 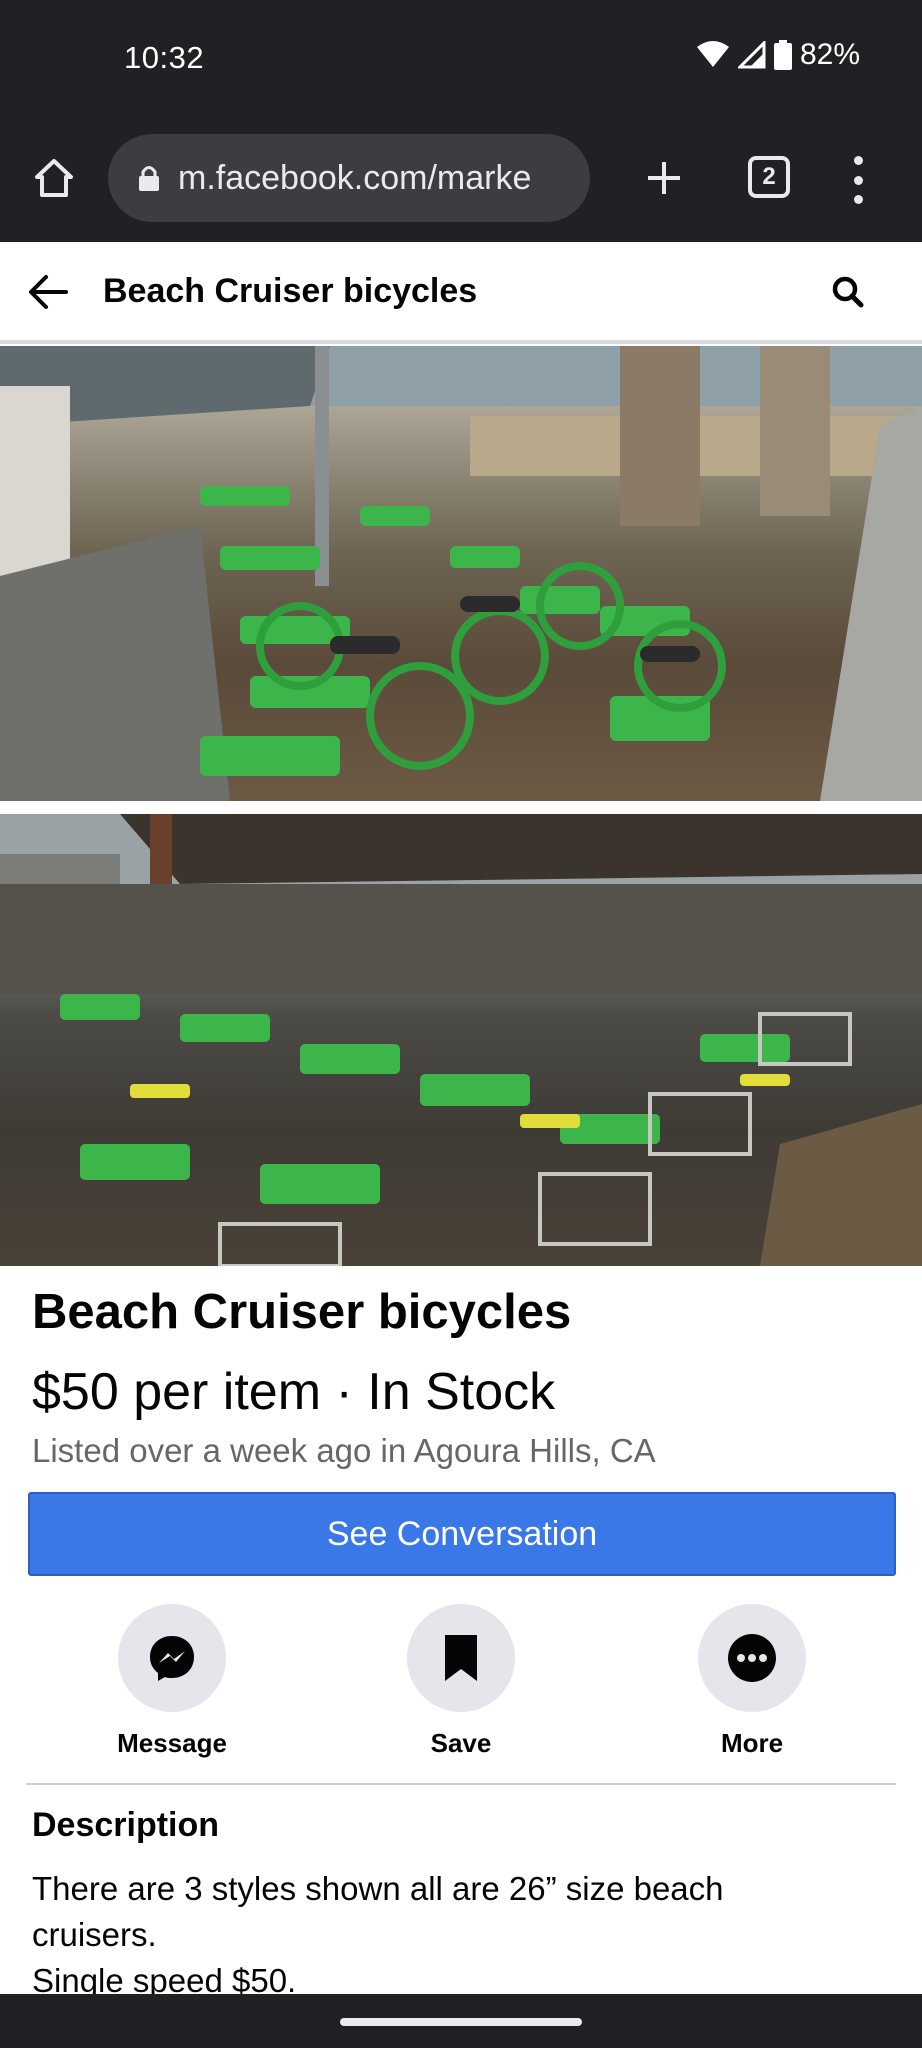 I want to click on messenger-icon, so click(x=172, y=1658).